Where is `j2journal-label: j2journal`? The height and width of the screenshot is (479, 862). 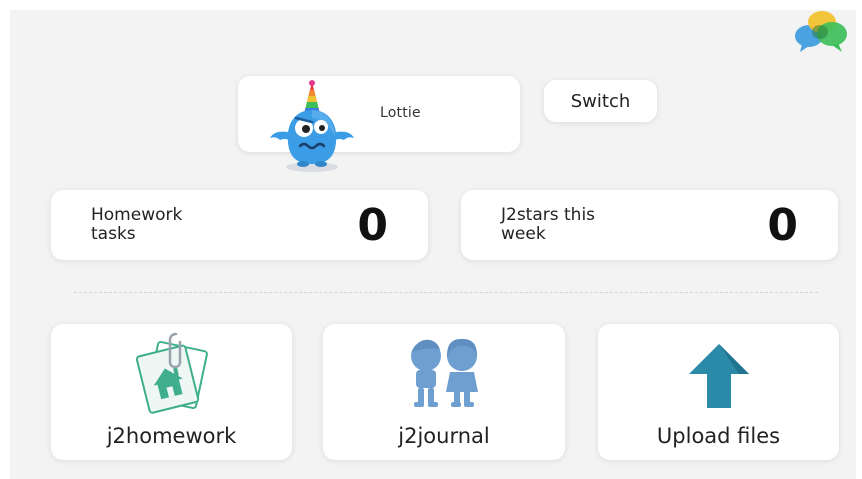
j2journal-label: j2journal is located at coordinates (444, 436).